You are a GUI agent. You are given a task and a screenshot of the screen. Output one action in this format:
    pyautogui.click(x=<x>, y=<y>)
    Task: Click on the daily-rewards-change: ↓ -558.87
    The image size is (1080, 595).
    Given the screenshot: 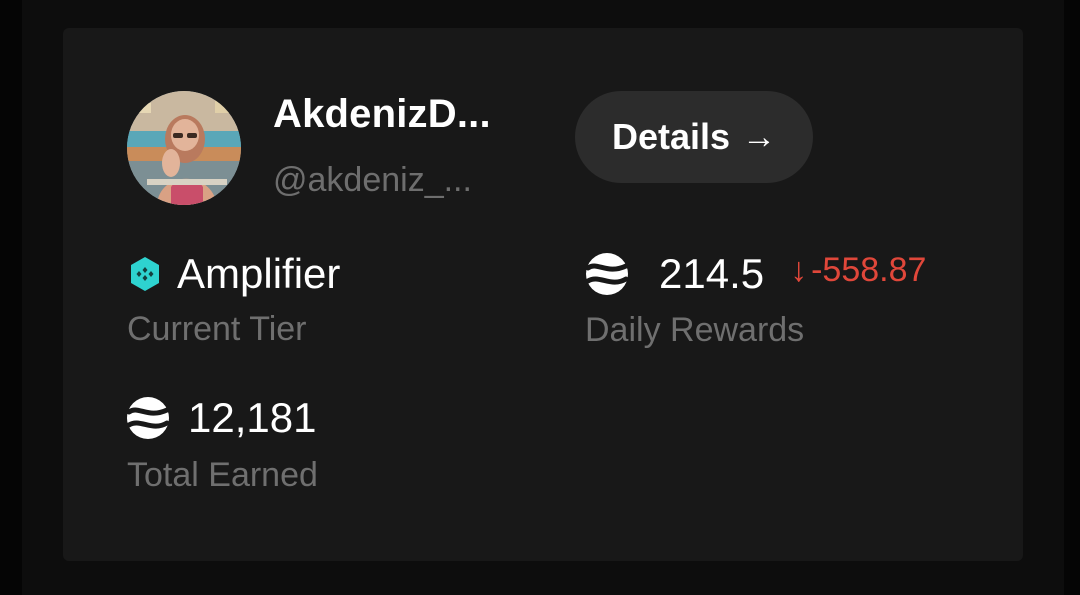 What is the action you would take?
    pyautogui.click(x=858, y=270)
    